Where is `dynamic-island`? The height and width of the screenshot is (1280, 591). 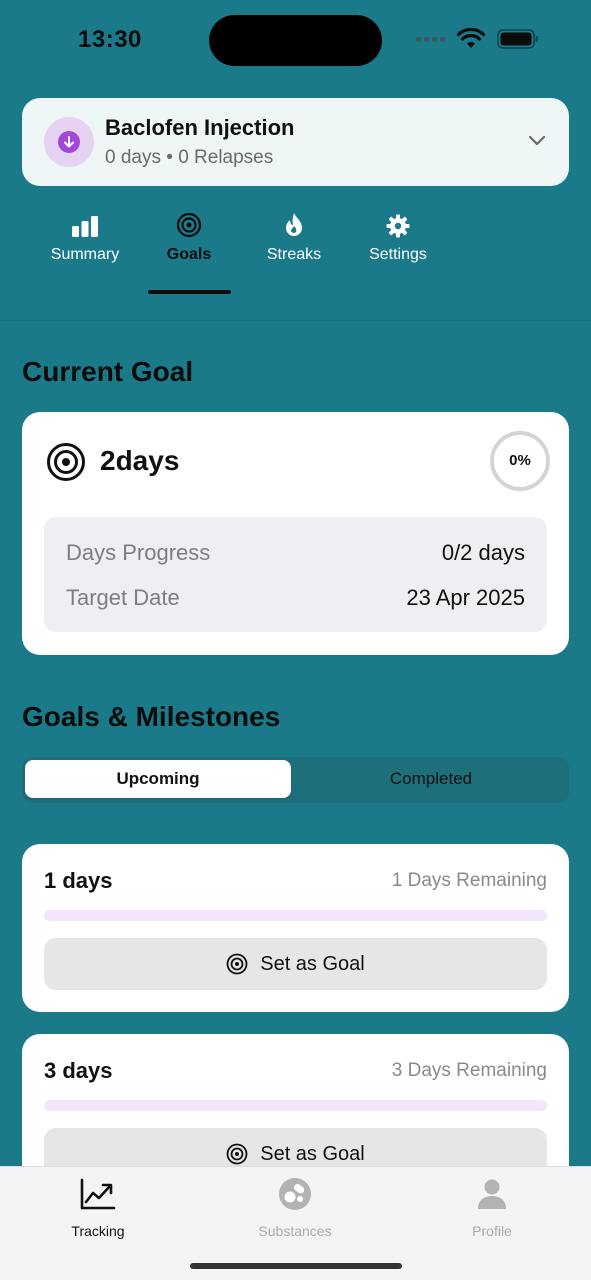 dynamic-island is located at coordinates (295, 40).